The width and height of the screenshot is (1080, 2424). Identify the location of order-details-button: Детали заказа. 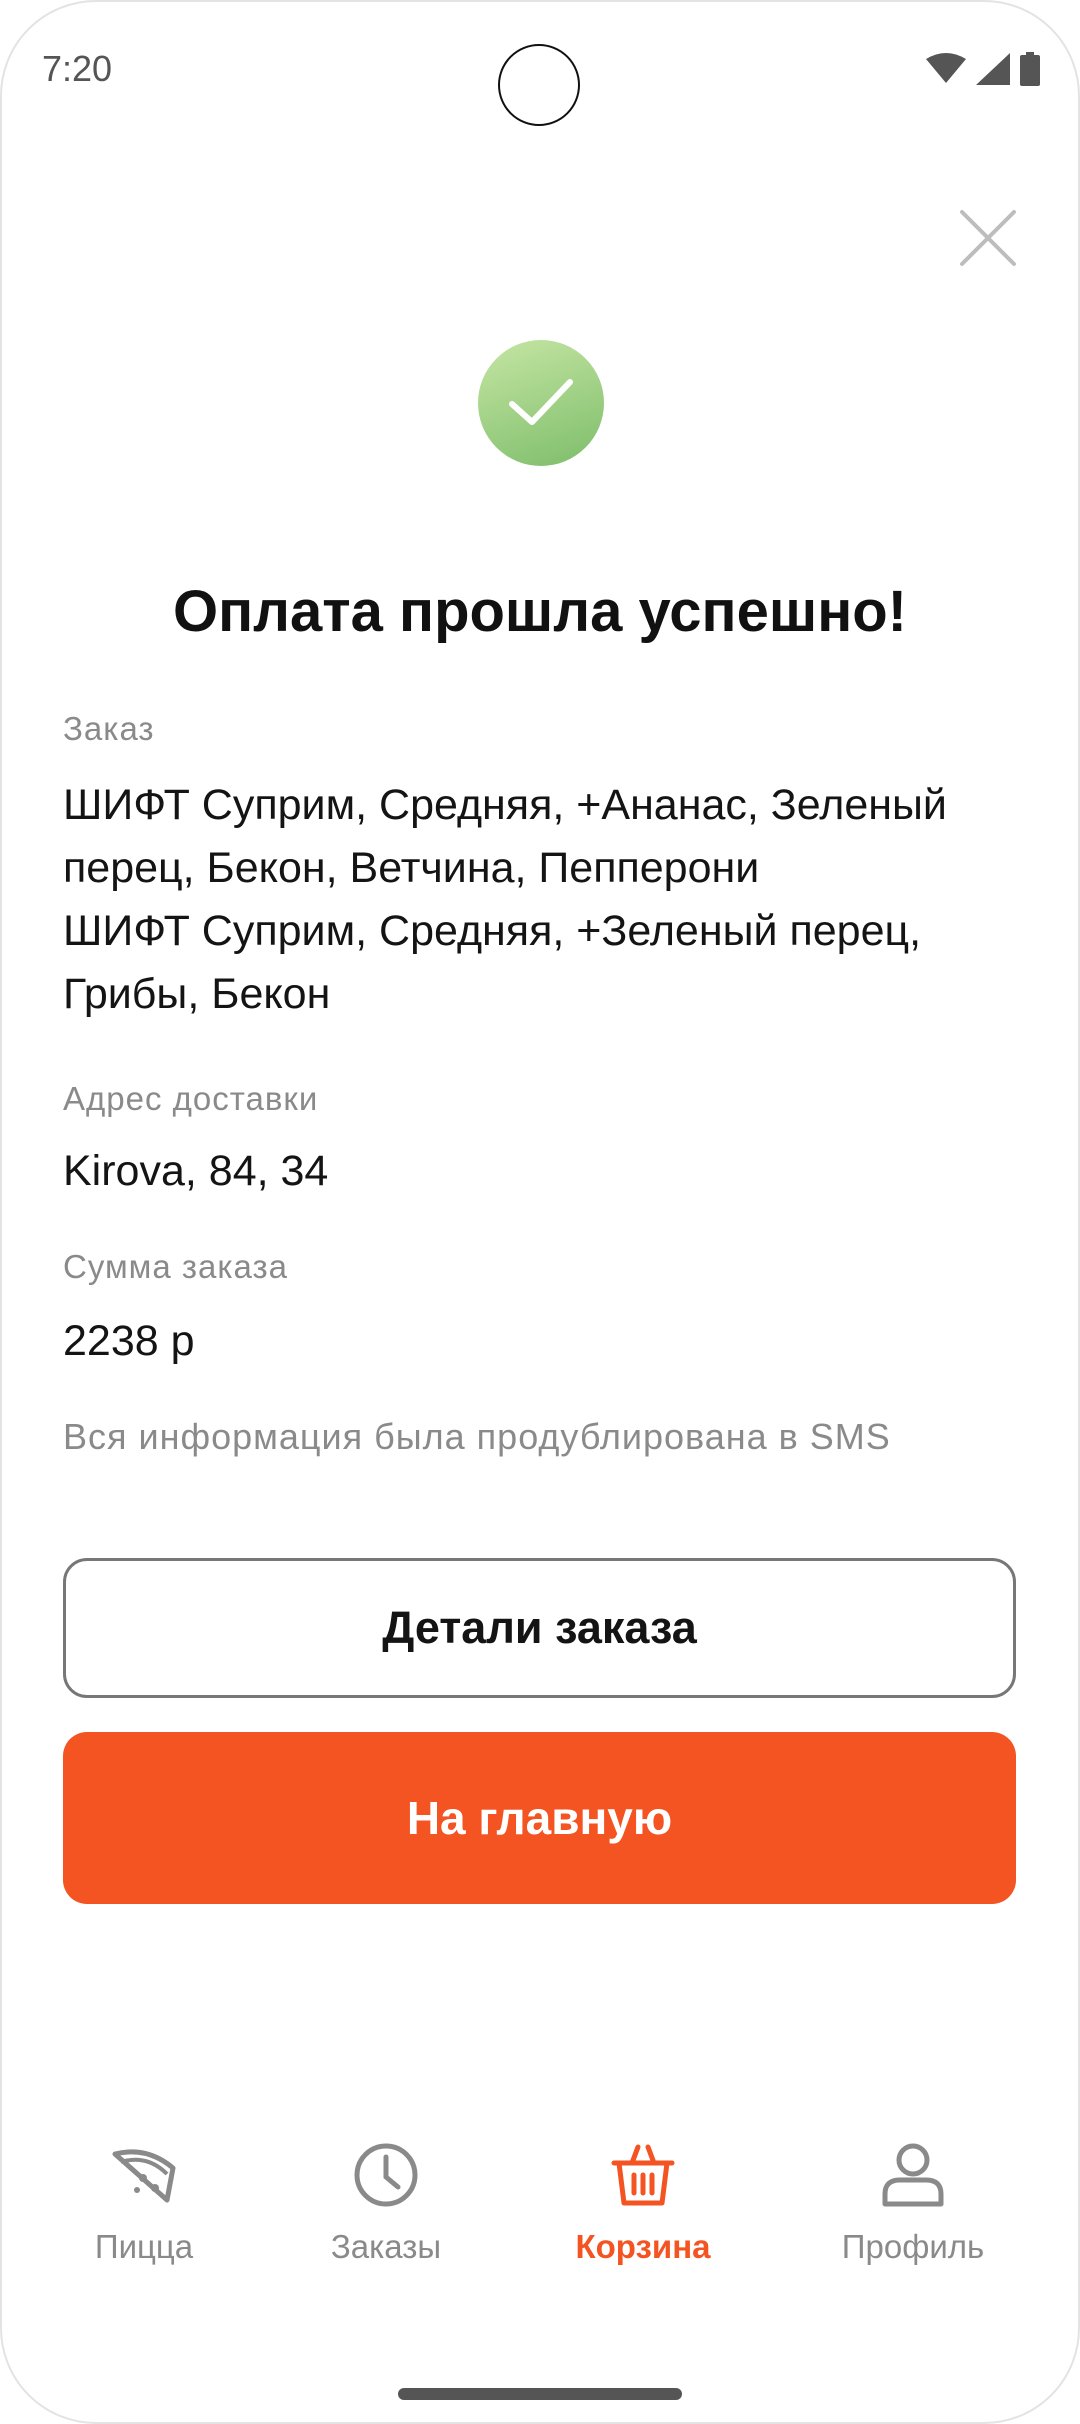
(539, 1628).